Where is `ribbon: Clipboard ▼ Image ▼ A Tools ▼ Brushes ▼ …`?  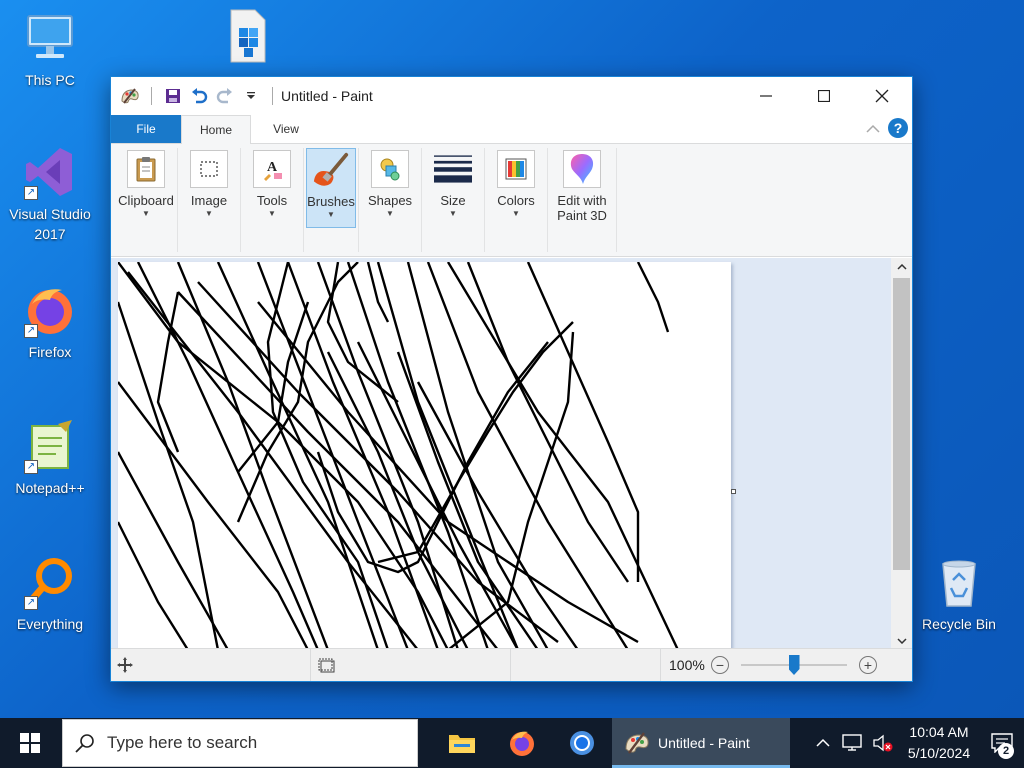 ribbon: Clipboard ▼ Image ▼ A Tools ▼ Brushes ▼ … is located at coordinates (511, 200).